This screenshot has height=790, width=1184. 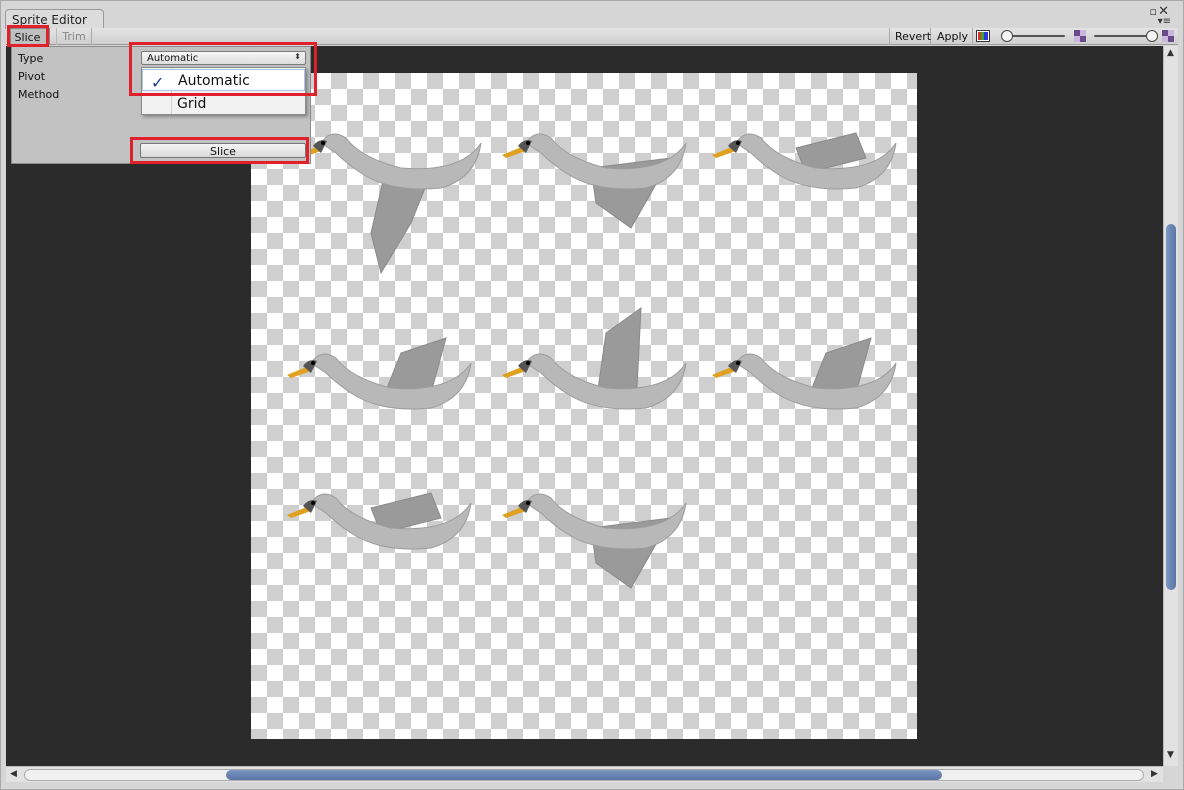 What do you see at coordinates (1170, 53) in the screenshot?
I see `scroll-up-arrow-icon: ▲` at bounding box center [1170, 53].